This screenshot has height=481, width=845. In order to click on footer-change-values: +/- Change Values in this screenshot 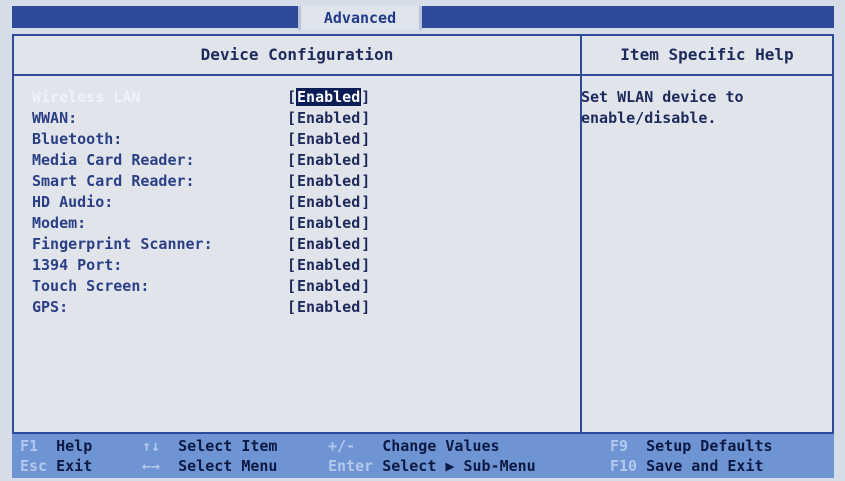, I will do `click(414, 446)`.